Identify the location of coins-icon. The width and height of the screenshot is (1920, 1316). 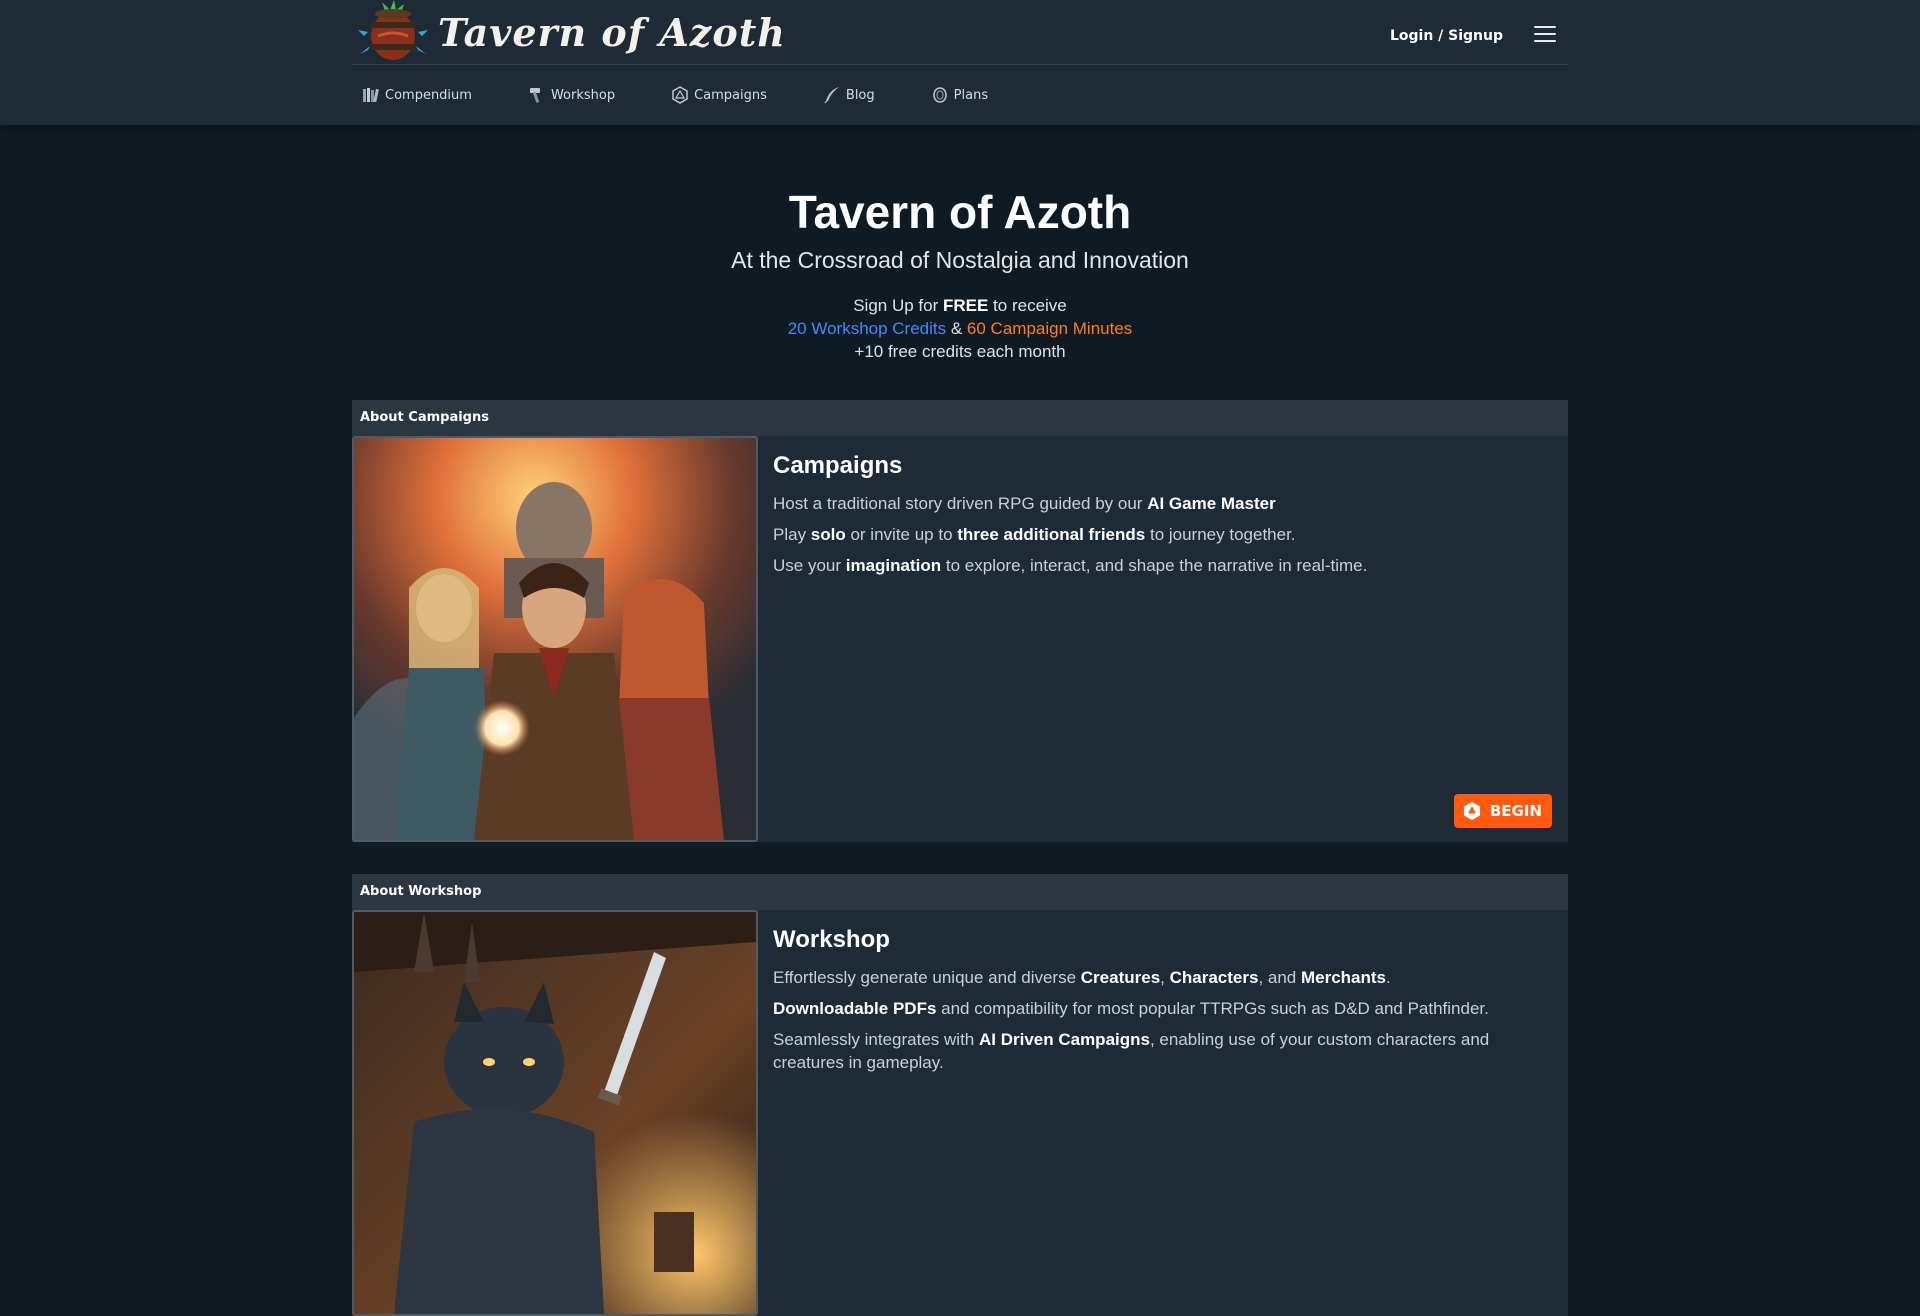
(939, 95).